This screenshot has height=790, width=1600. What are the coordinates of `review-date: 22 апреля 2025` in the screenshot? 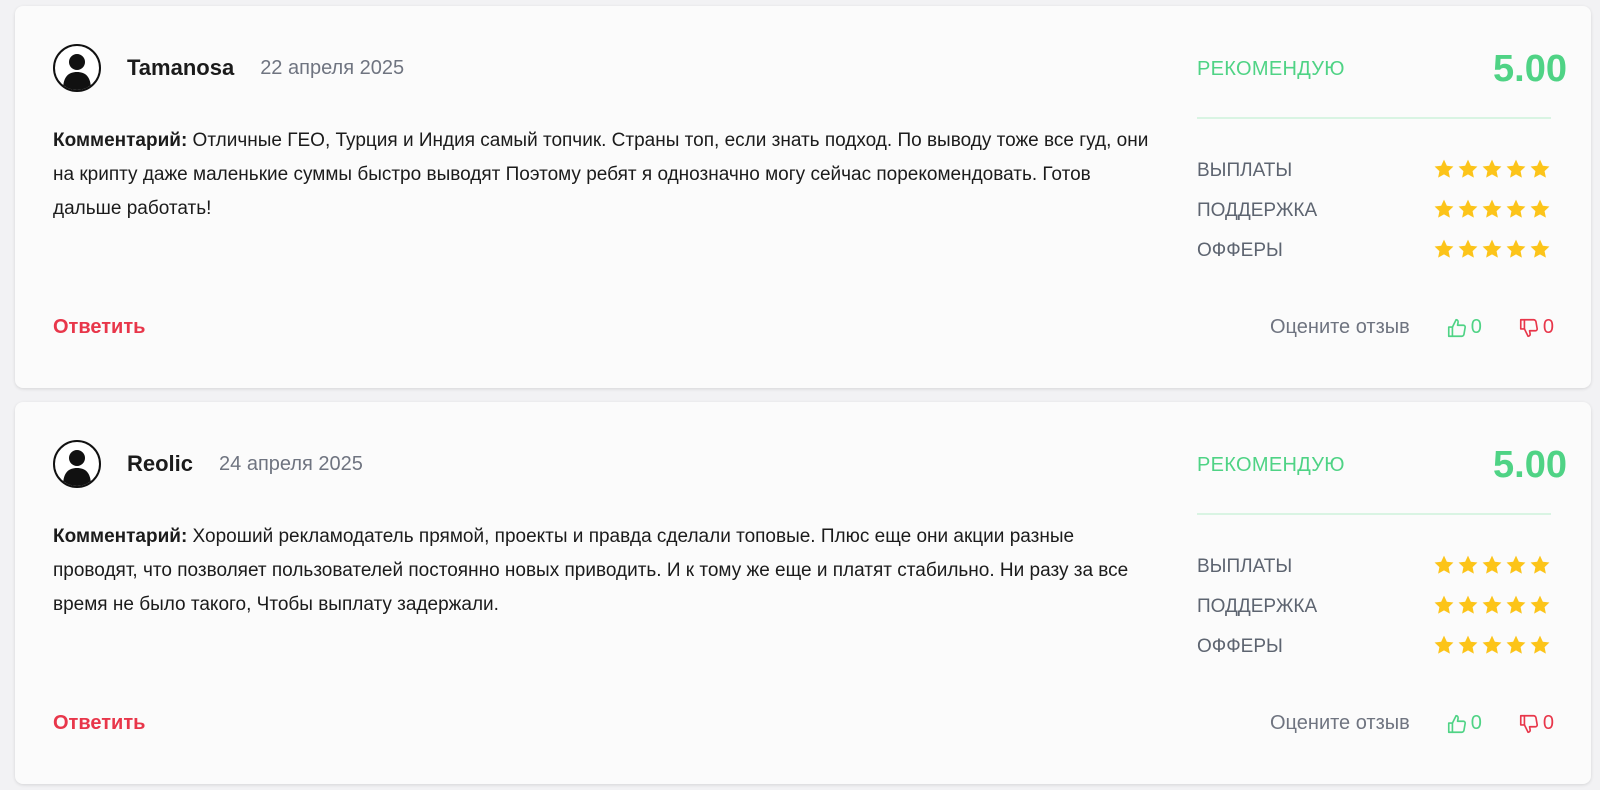 It's located at (332, 67).